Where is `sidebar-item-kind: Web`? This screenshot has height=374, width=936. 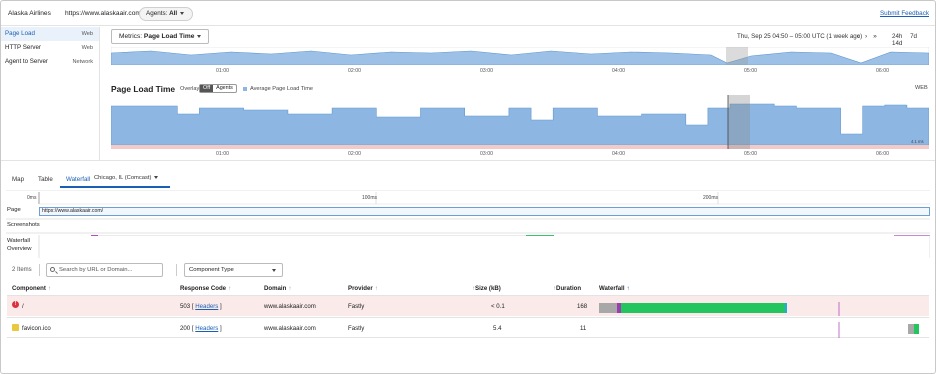
sidebar-item-kind: Web is located at coordinates (87, 48).